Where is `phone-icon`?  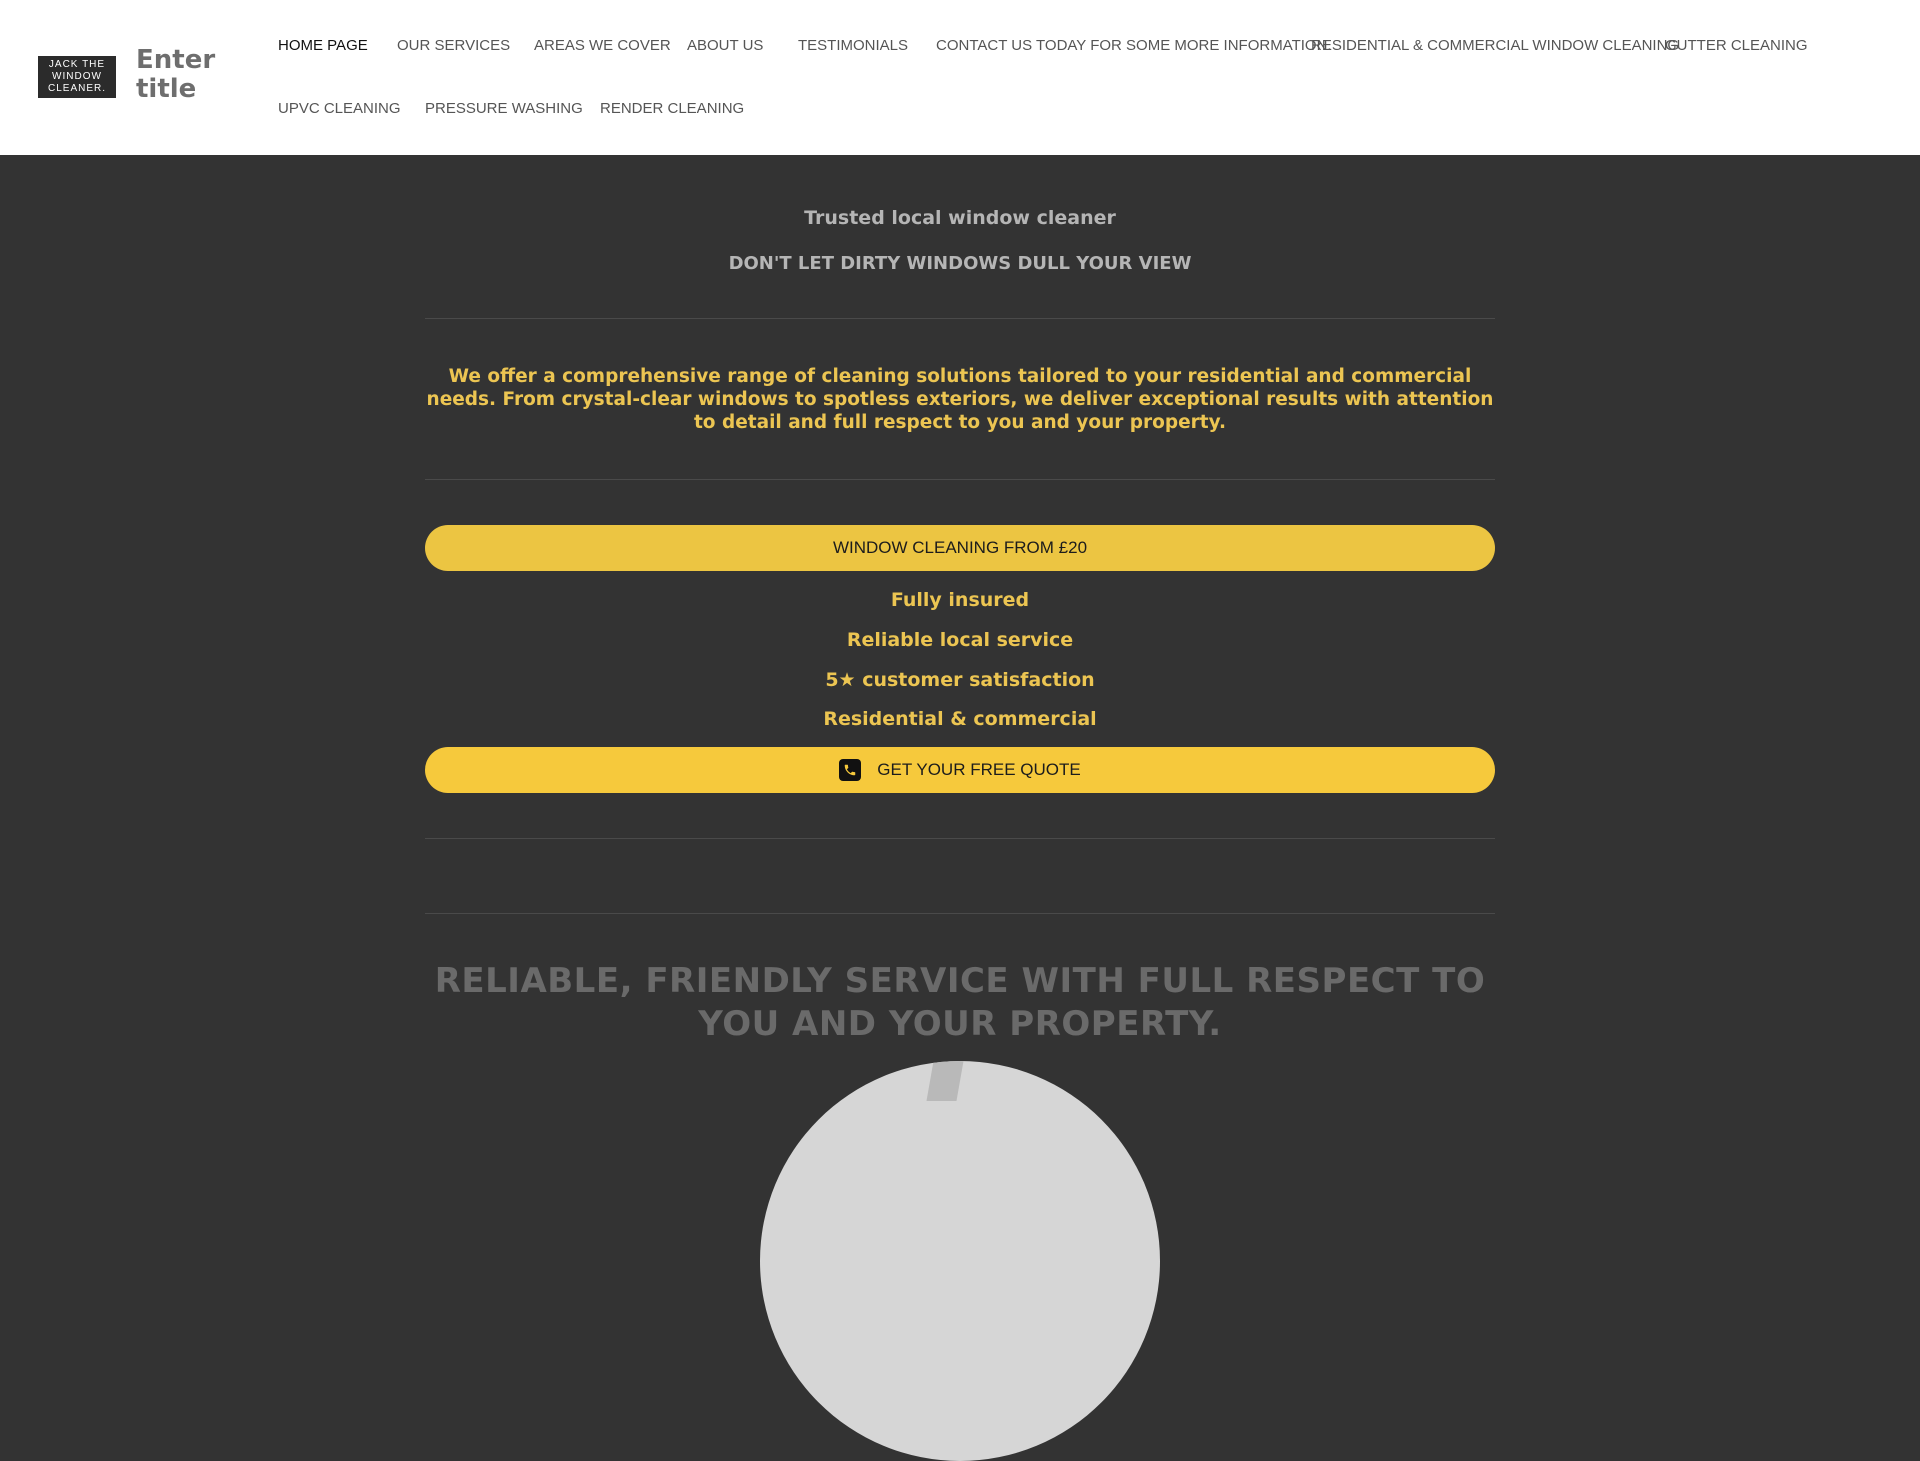
phone-icon is located at coordinates (850, 770).